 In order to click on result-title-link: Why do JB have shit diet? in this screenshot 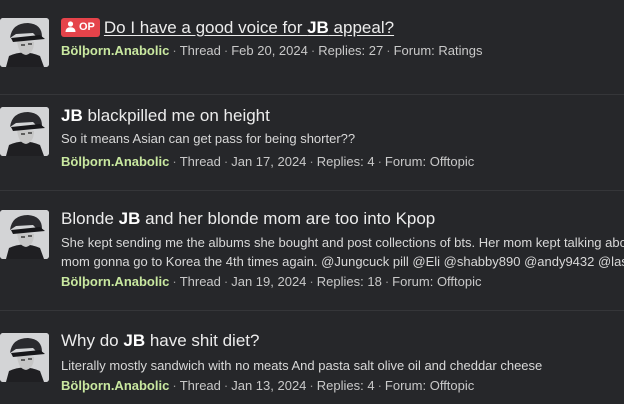, I will do `click(160, 340)`.